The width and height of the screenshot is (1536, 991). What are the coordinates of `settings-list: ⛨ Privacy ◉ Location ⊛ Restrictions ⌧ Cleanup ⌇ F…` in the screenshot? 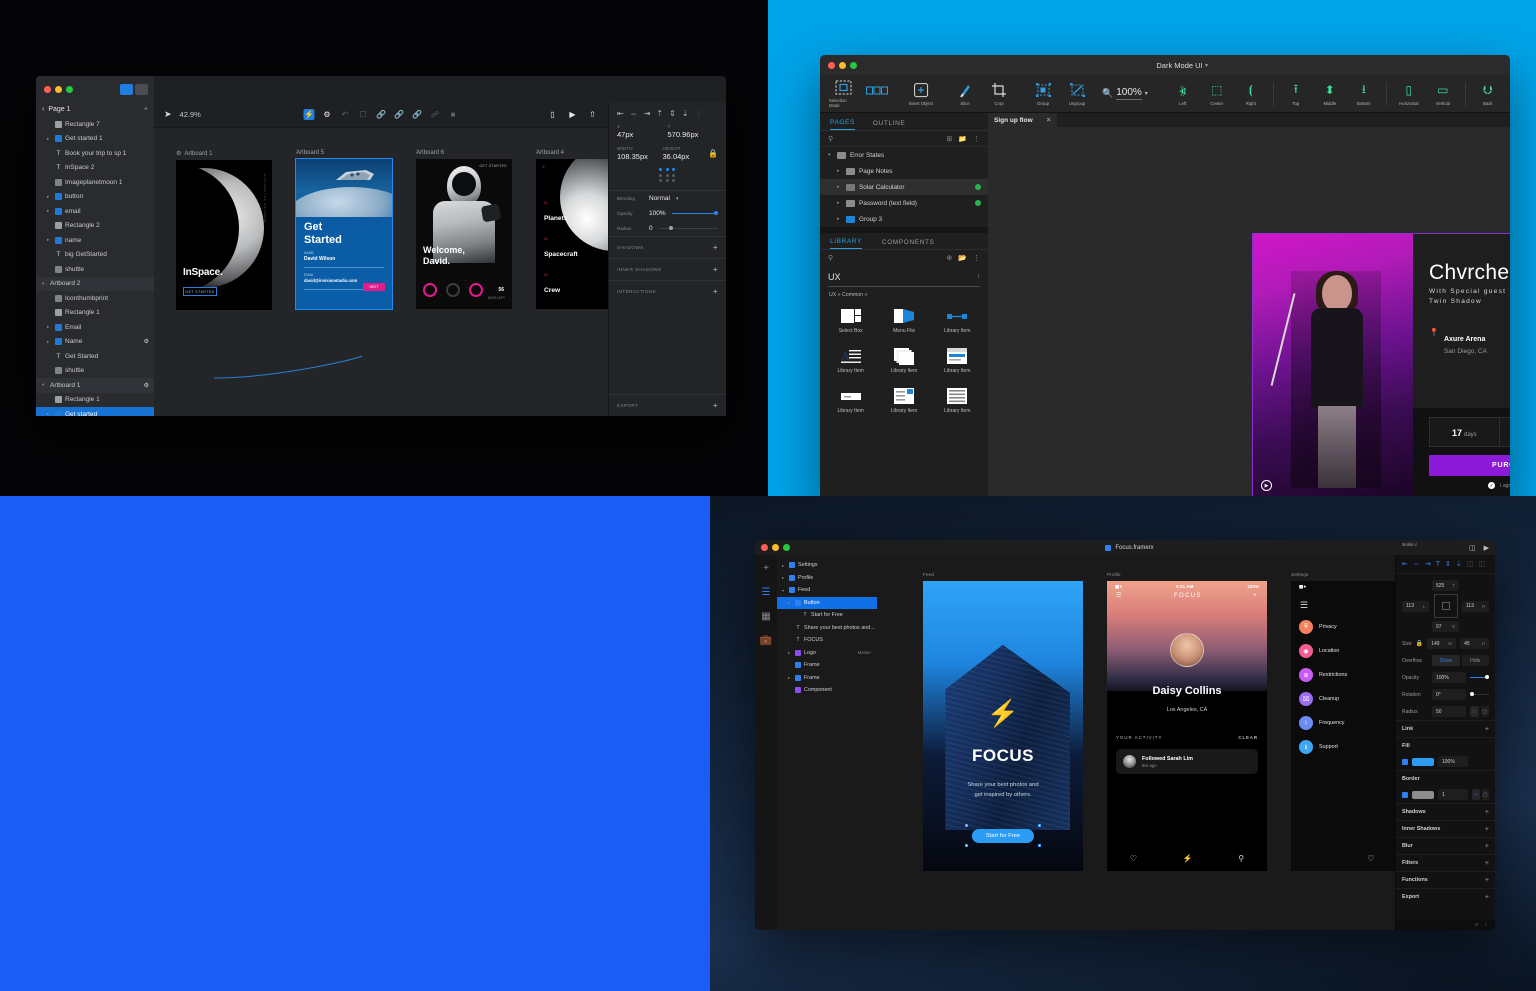 It's located at (1343, 687).